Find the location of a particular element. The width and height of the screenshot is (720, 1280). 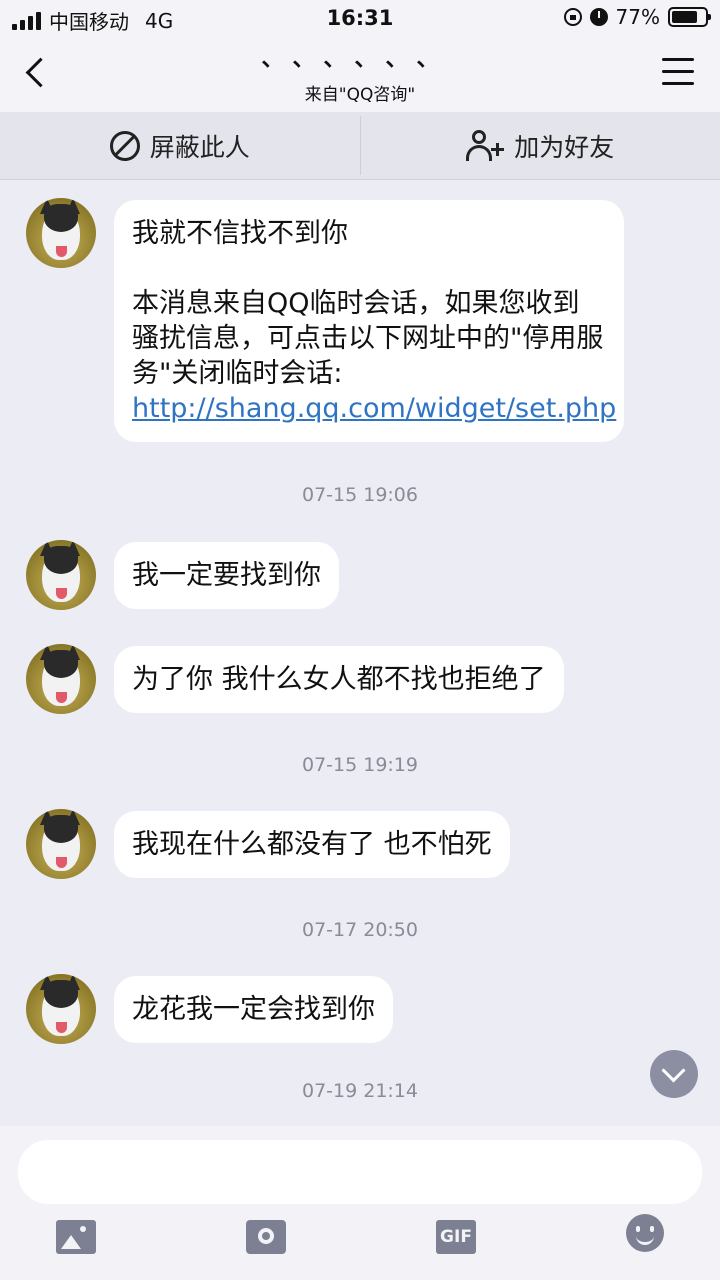

message-text: 龙花我一定会找到你 is located at coordinates (253, 1009).